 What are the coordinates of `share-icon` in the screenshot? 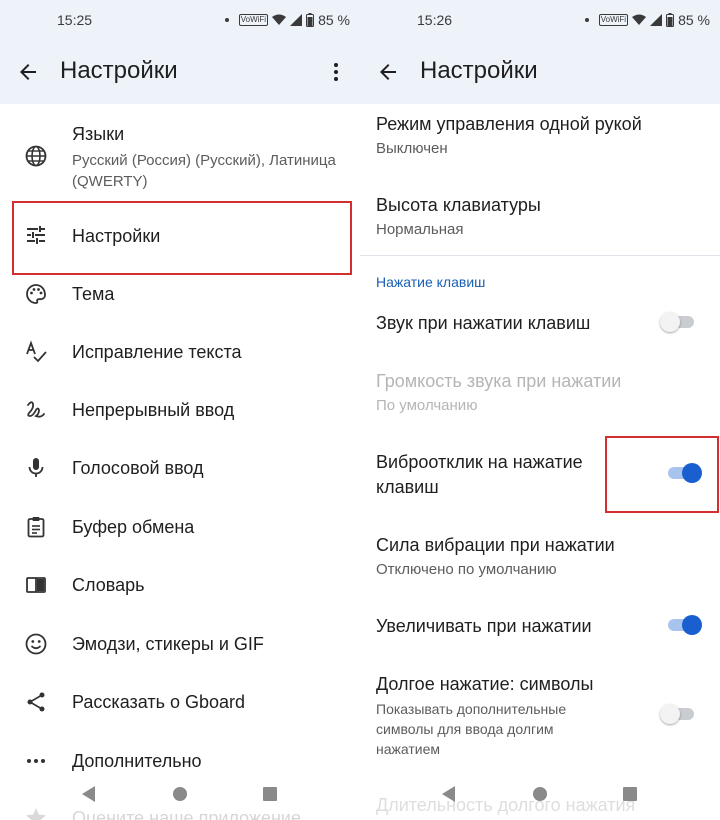 It's located at (36, 702).